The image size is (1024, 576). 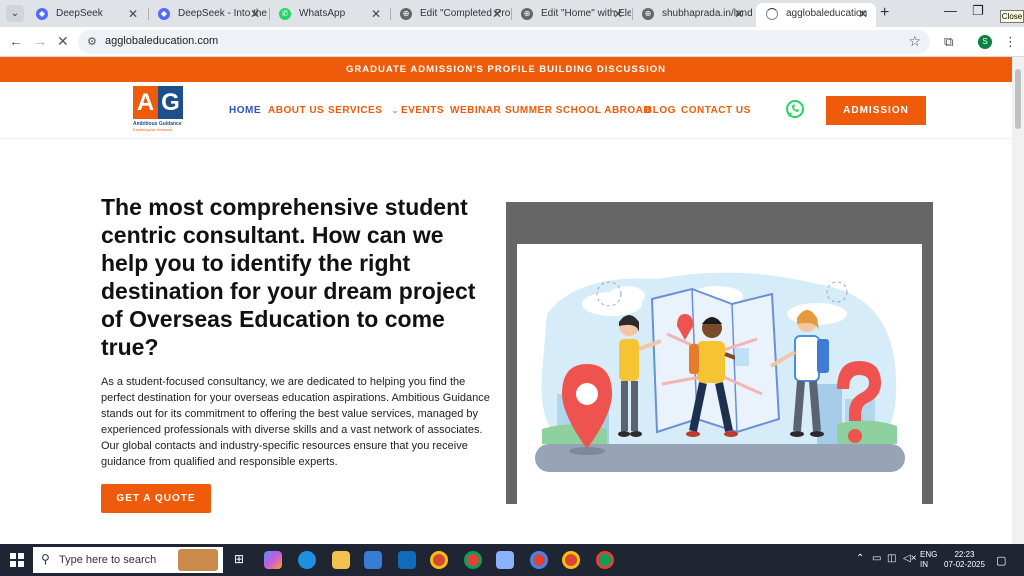 I want to click on nav-about-us: ABOUT US, so click(x=296, y=110).